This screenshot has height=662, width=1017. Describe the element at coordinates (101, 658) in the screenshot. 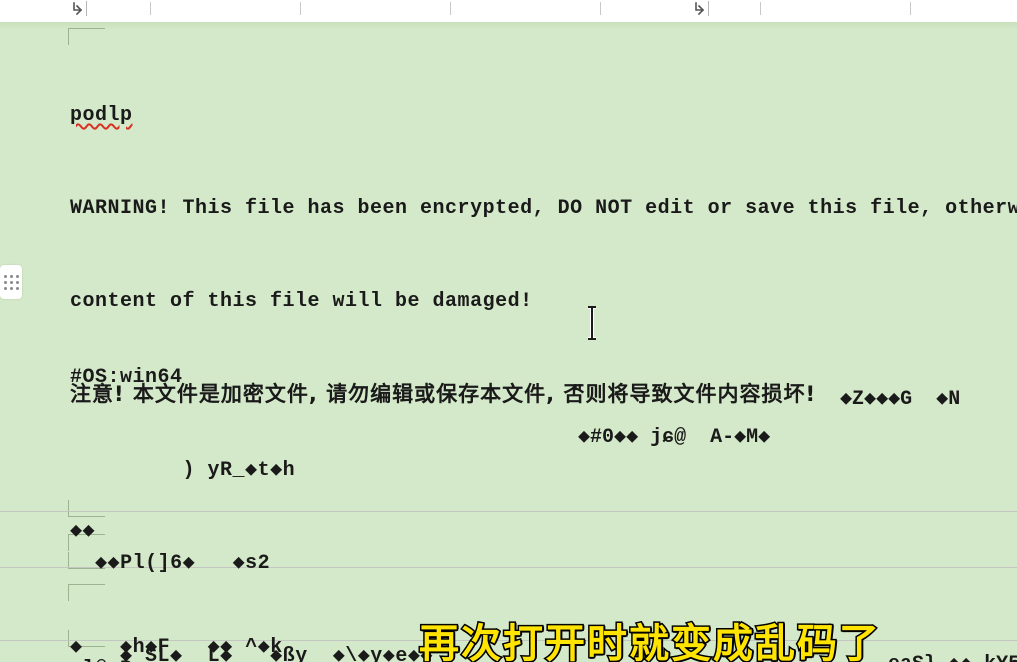

I see `garbled-text-block-4: ◆l@ R` at that location.